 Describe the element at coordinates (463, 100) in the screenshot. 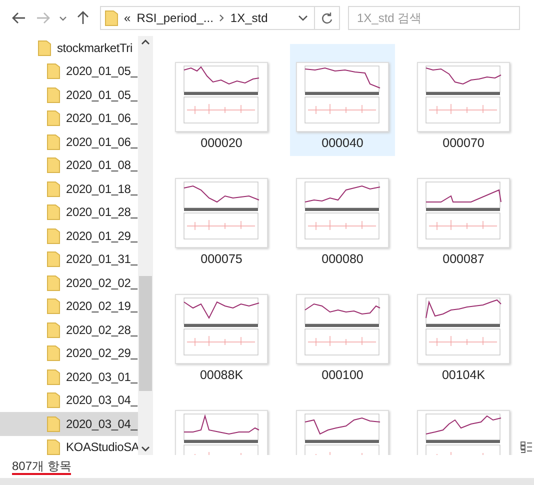

I see `file-thumbnail-item: 000070` at that location.